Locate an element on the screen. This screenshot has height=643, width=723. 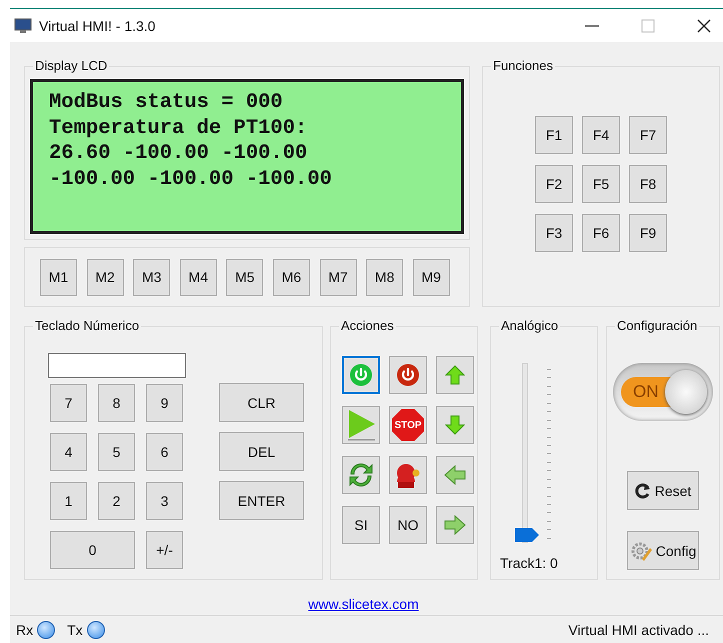
up-arrow-icon is located at coordinates (455, 375).